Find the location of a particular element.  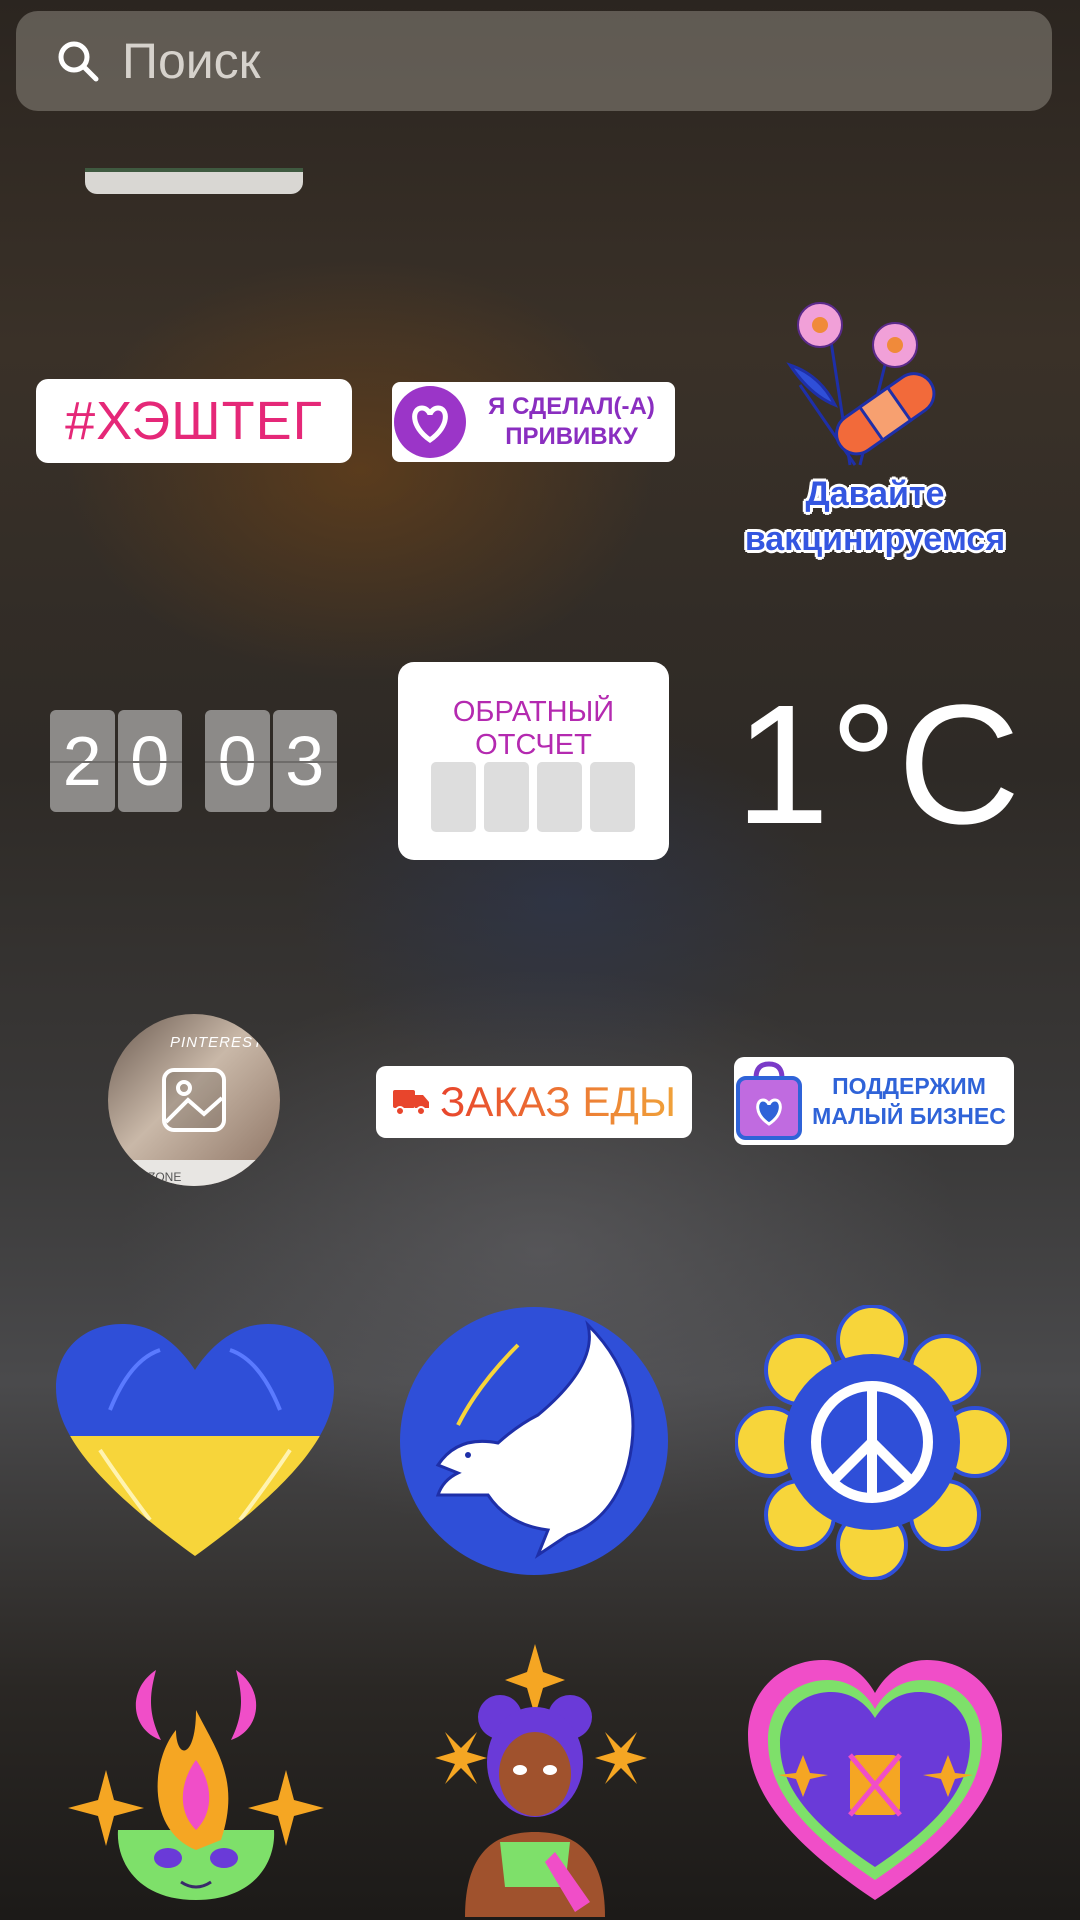

shopping-bag-icon is located at coordinates (769, 1100).